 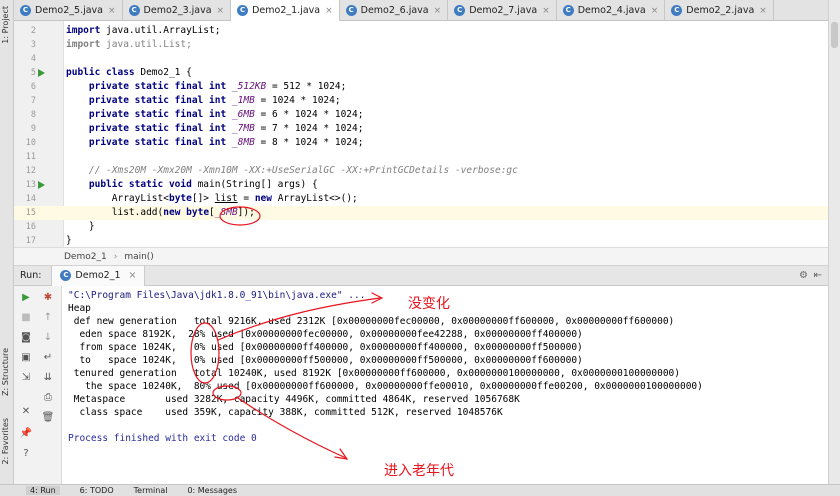 I want to click on todo-tool-button: 6: TODO, so click(x=97, y=490).